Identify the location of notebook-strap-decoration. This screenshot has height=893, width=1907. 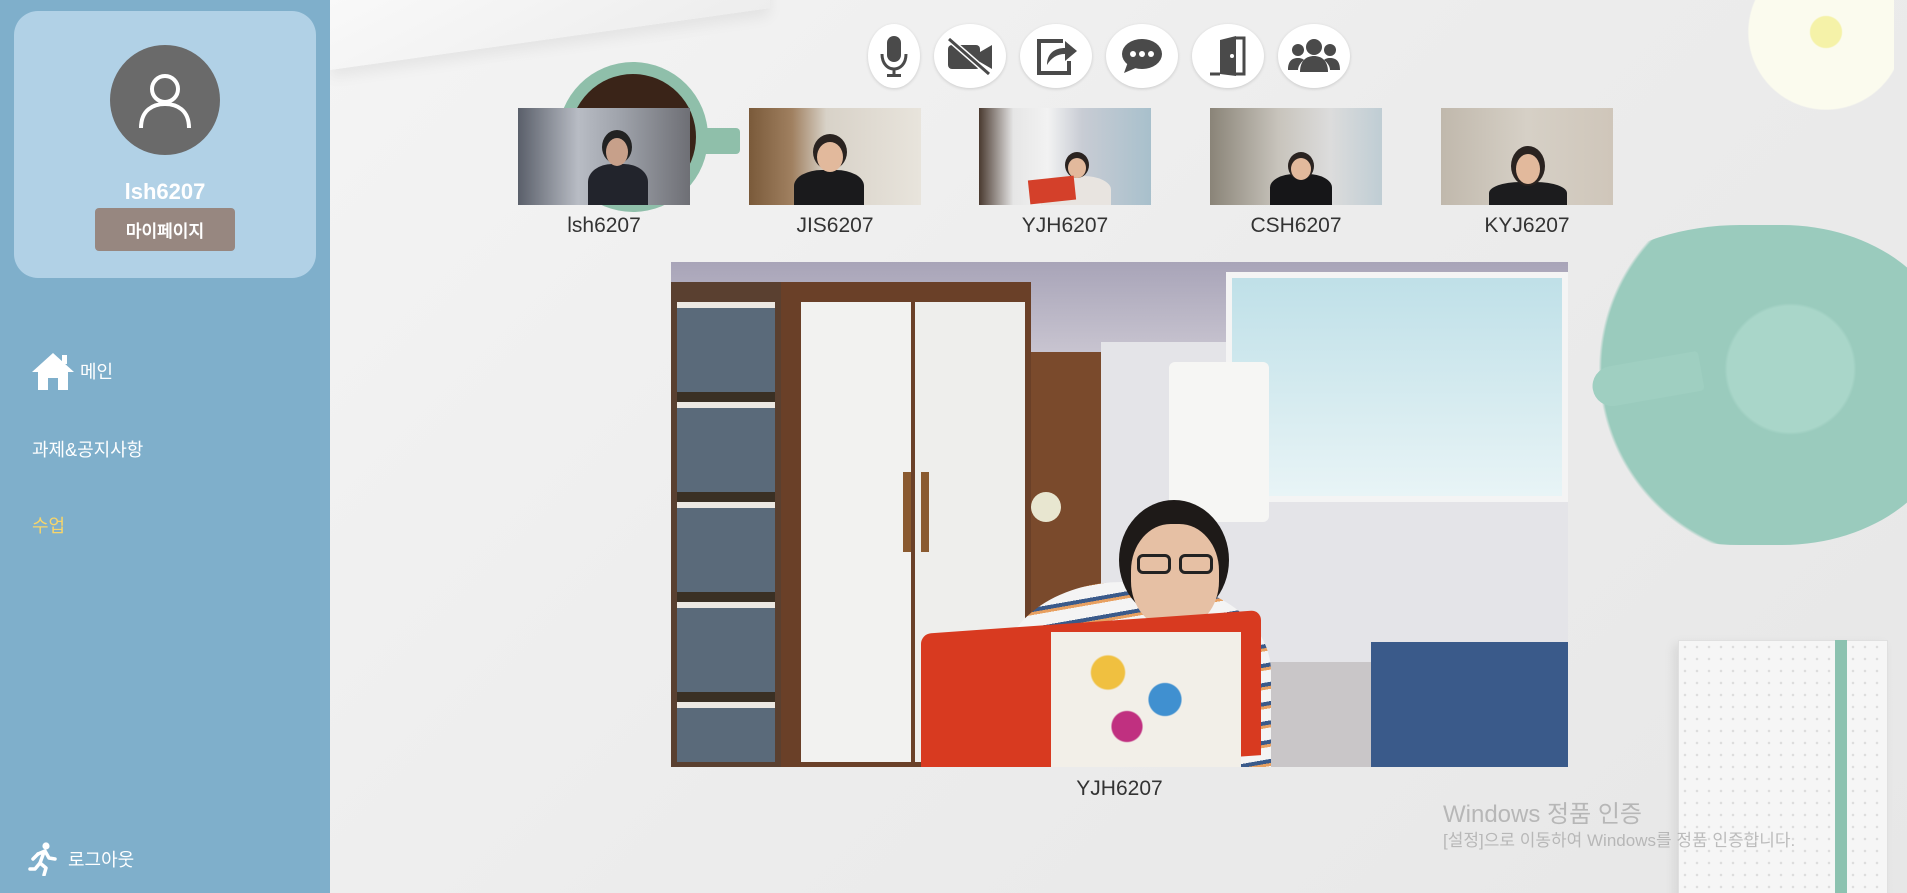
(1841, 766).